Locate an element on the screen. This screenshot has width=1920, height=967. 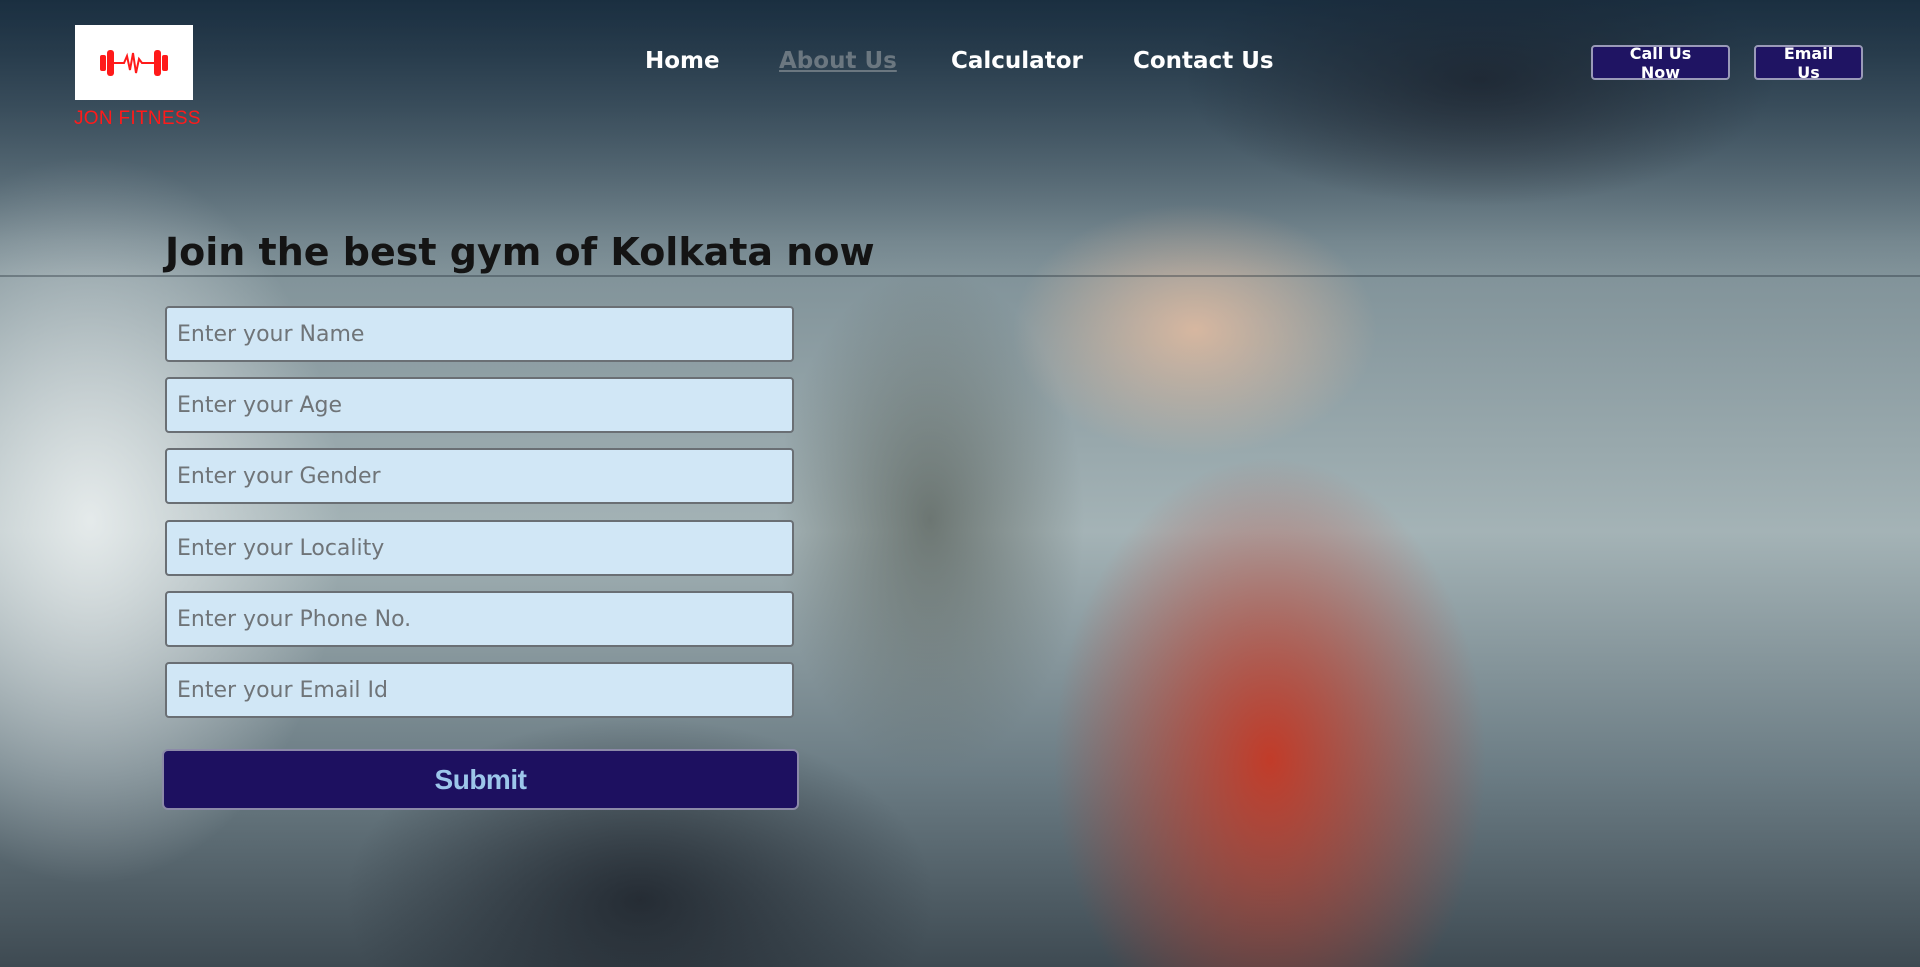
call-us-now-button: Call Us Now is located at coordinates (1660, 63).